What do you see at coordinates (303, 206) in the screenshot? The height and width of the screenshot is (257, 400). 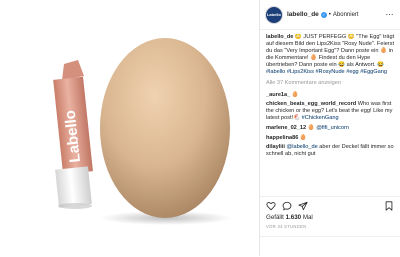 I see `share-icon` at bounding box center [303, 206].